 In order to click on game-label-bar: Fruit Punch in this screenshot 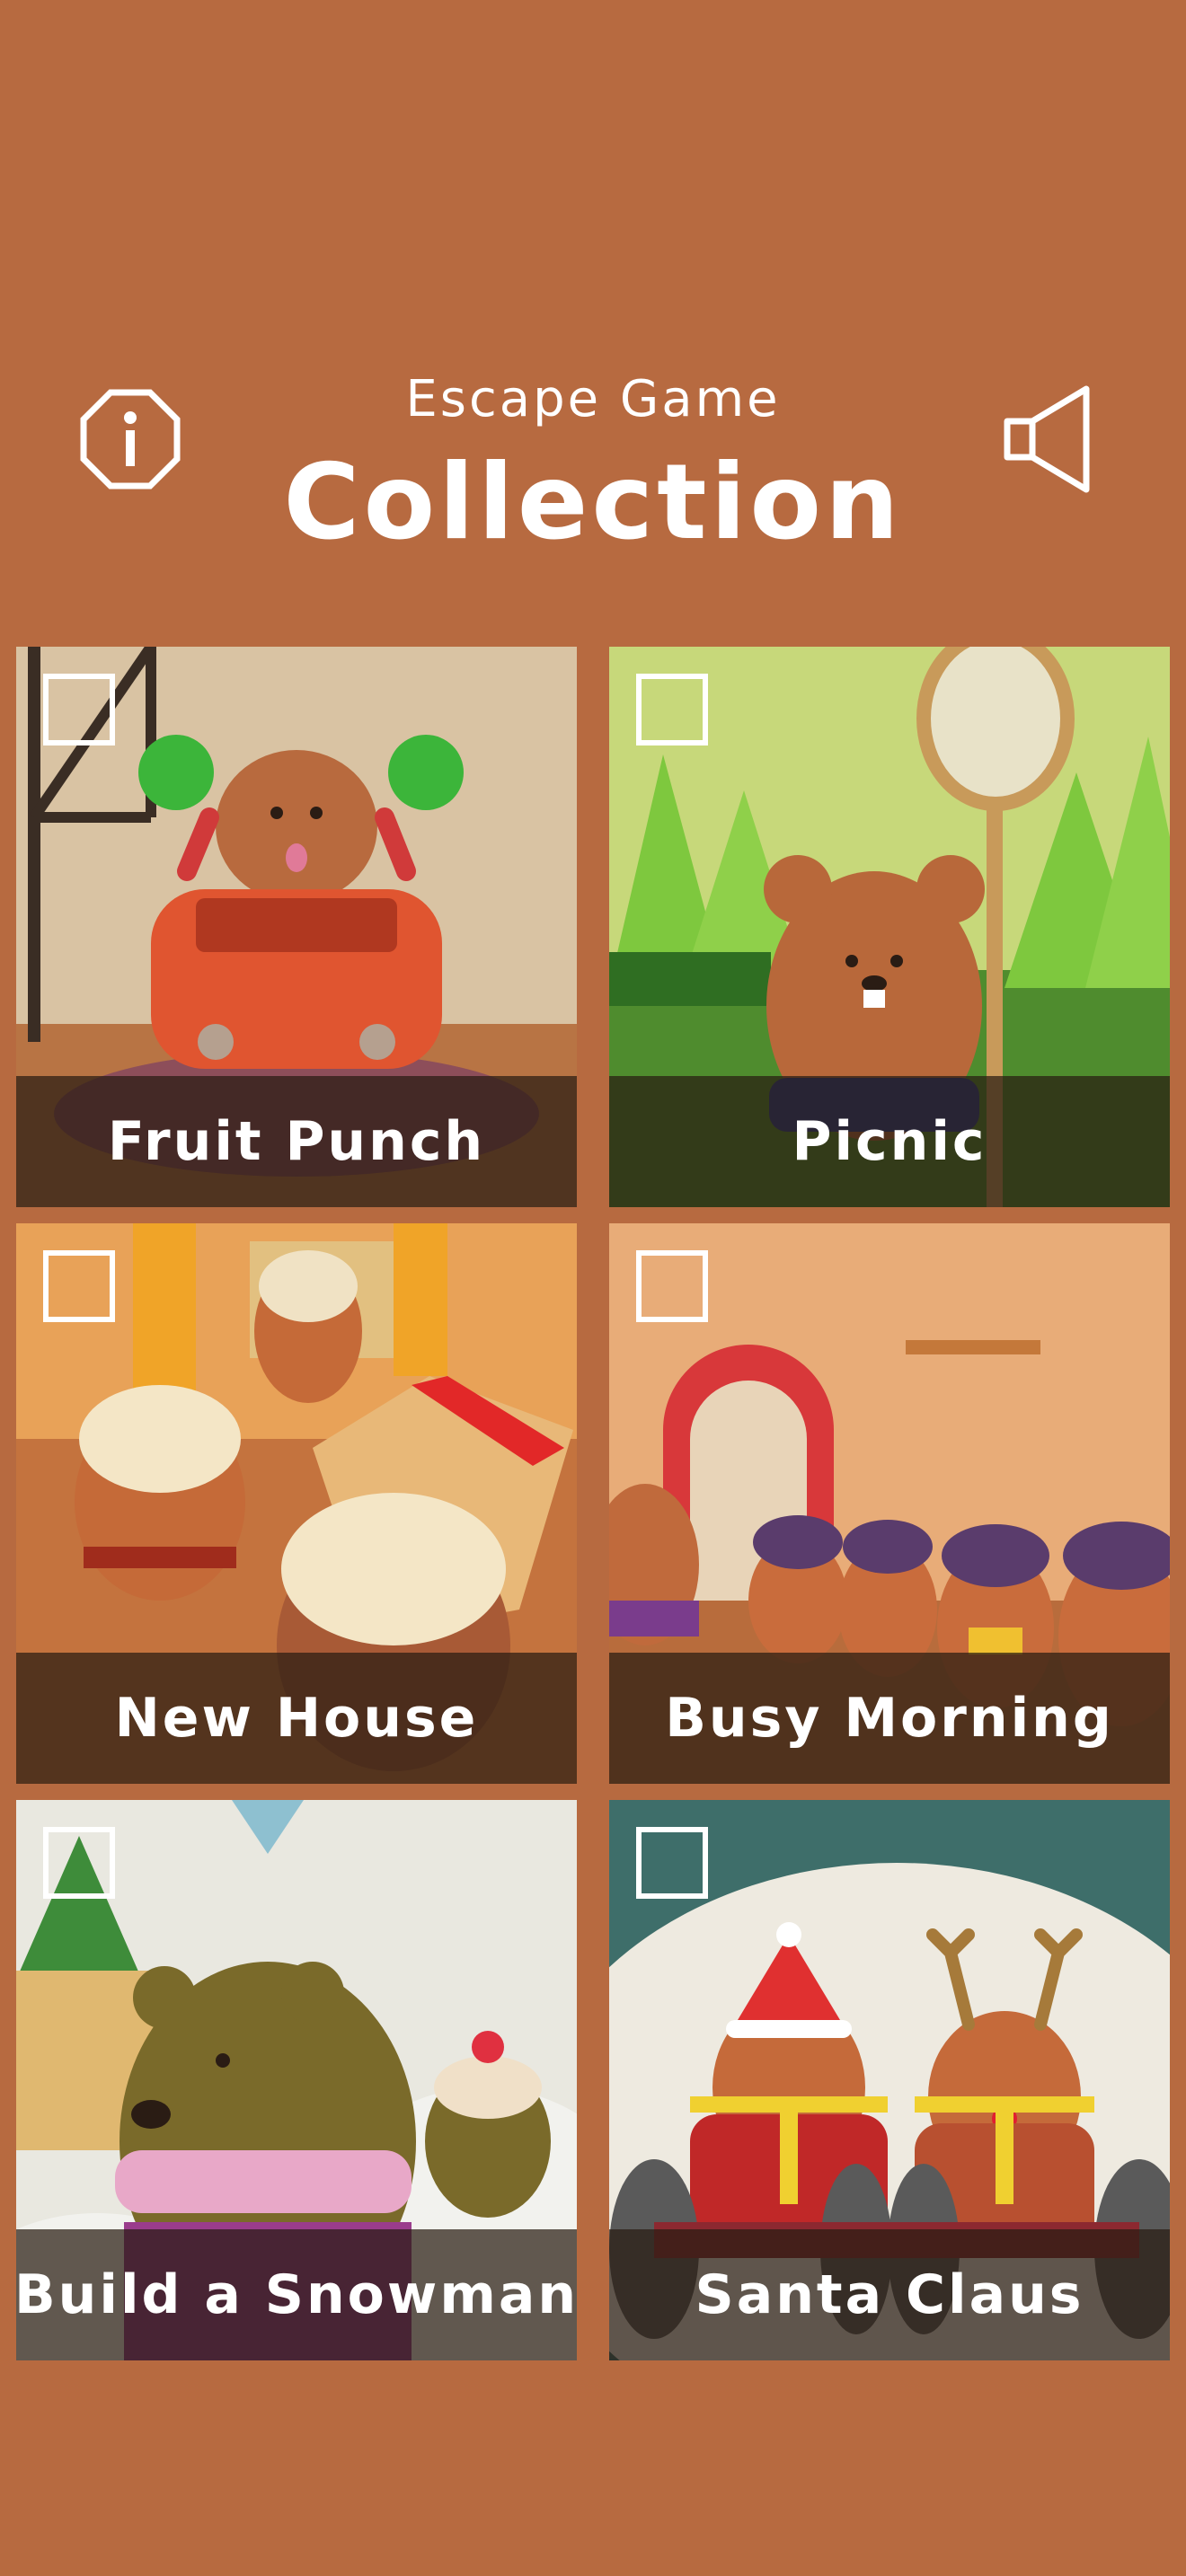, I will do `click(296, 1141)`.